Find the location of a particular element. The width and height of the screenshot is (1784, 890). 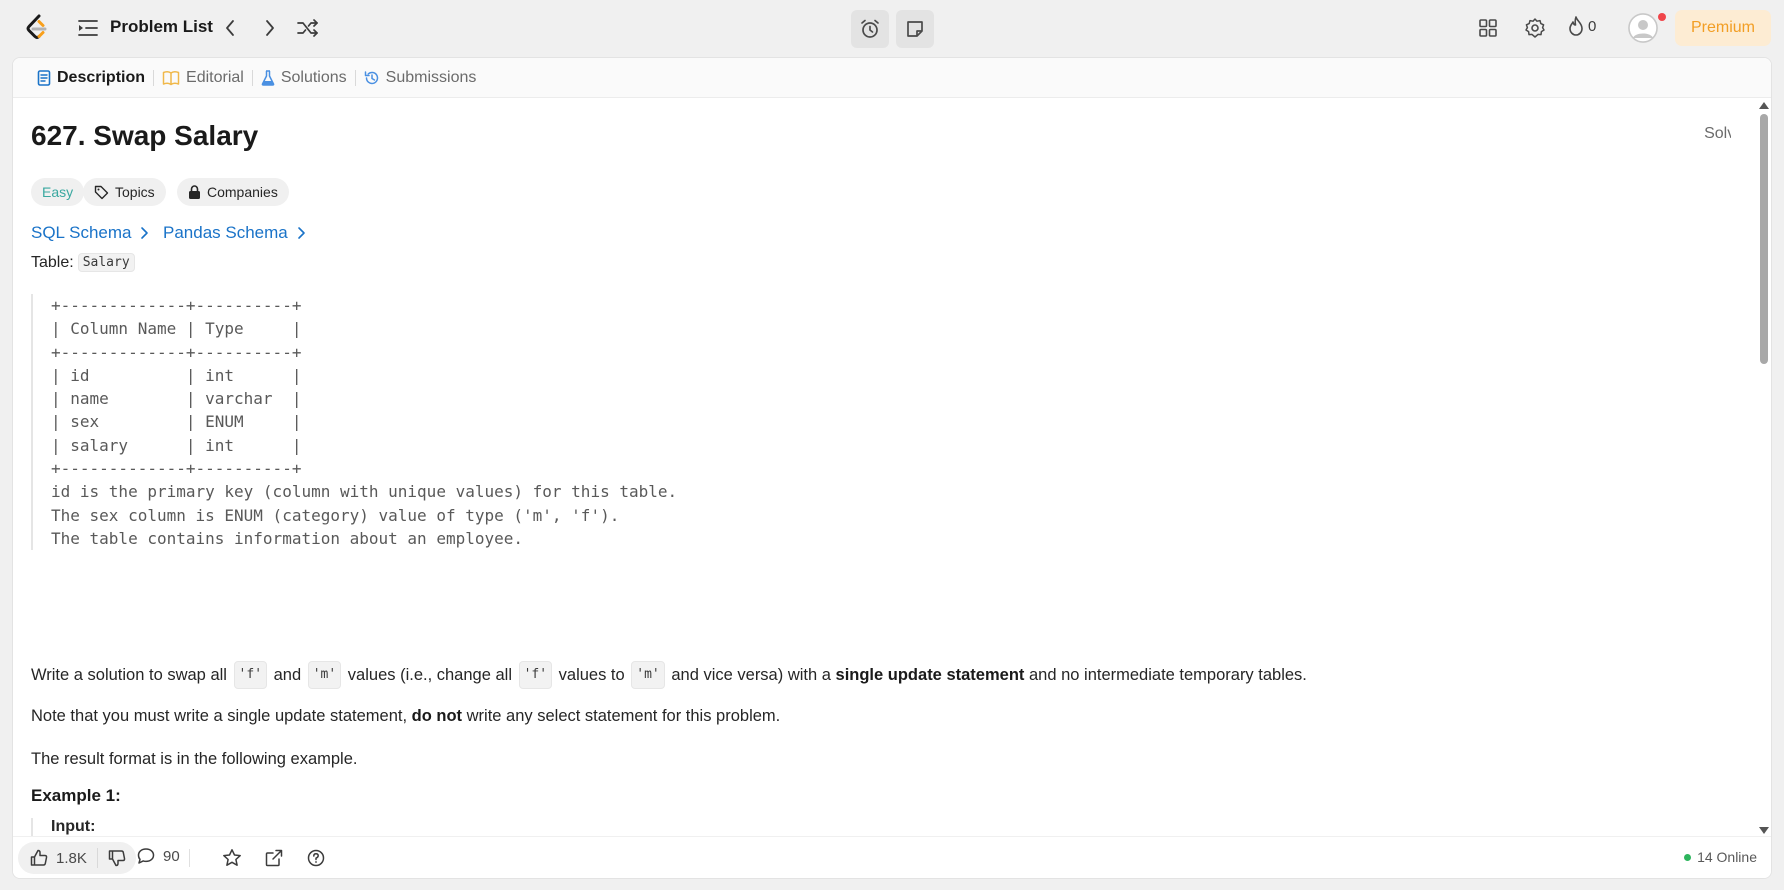

like-count: 1.8K is located at coordinates (71, 858).